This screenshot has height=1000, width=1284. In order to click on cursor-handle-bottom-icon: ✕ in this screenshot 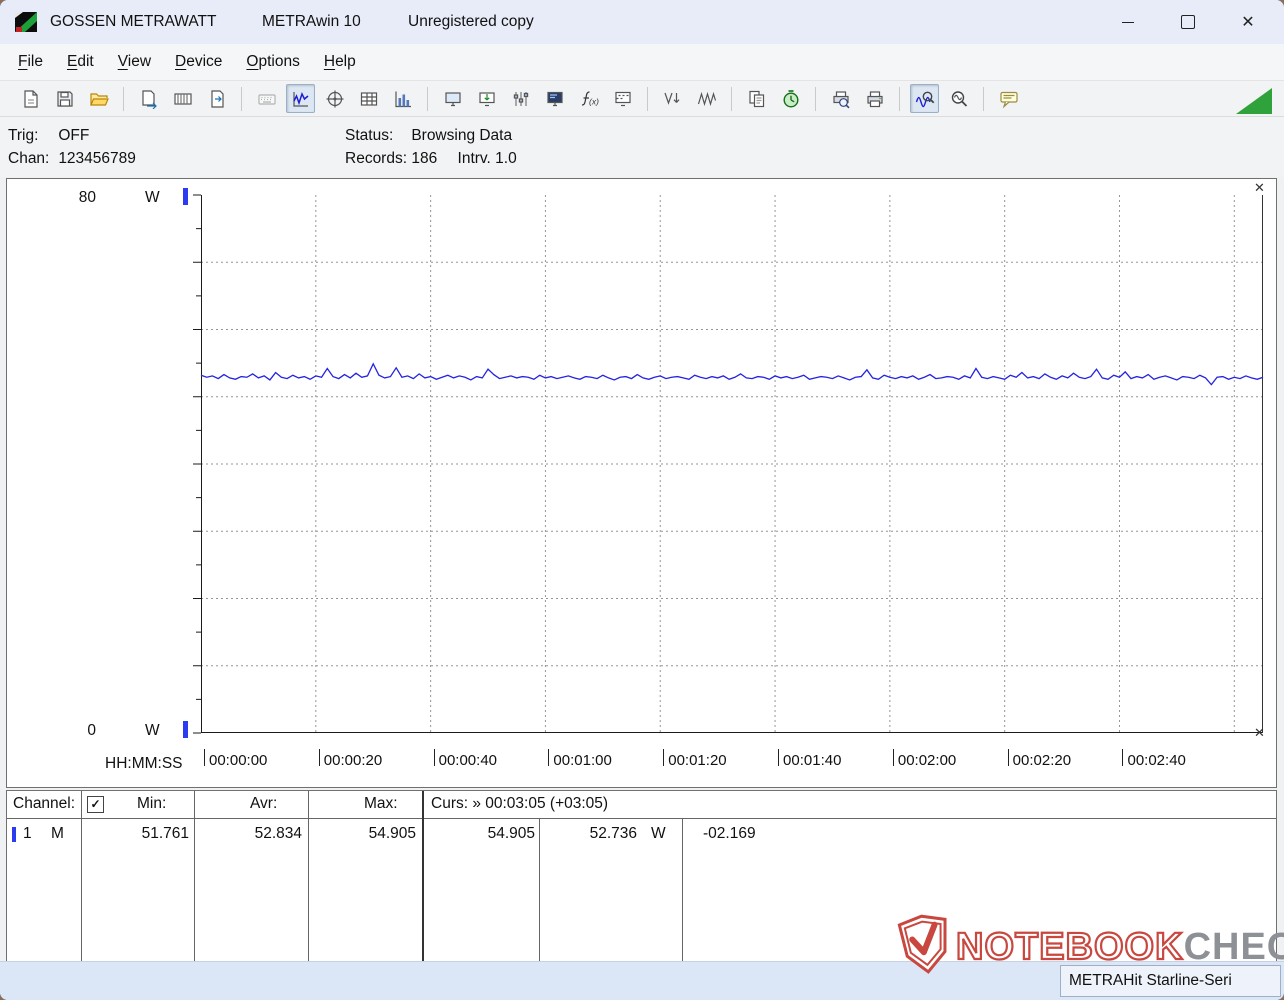, I will do `click(1259, 733)`.